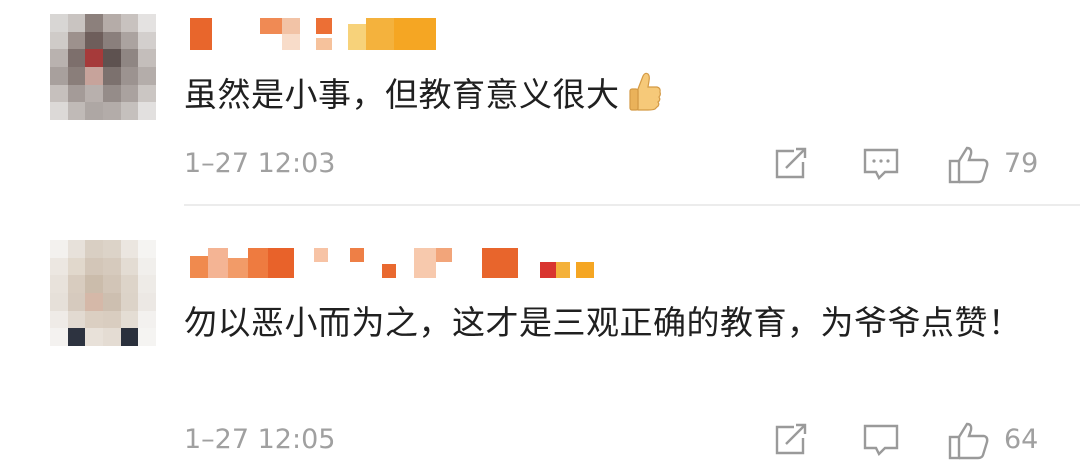  I want to click on comment-text-content: 虽然是小事，但教育意义很大, so click(402, 94).